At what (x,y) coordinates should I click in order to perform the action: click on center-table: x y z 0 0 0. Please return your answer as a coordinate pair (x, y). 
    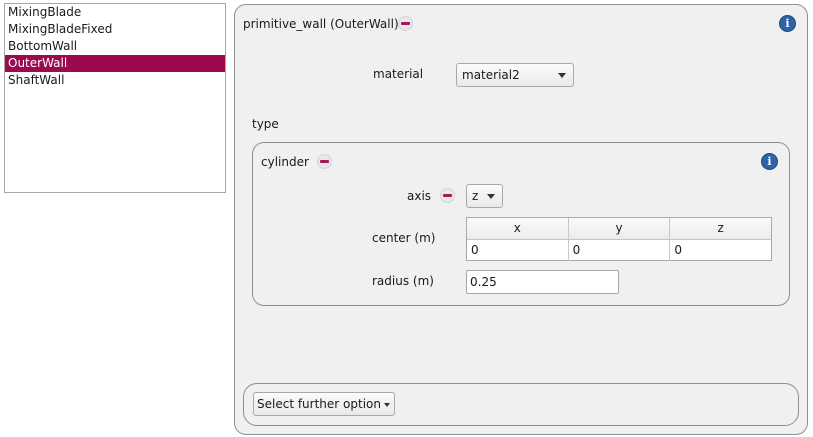
    Looking at the image, I should click on (619, 239).